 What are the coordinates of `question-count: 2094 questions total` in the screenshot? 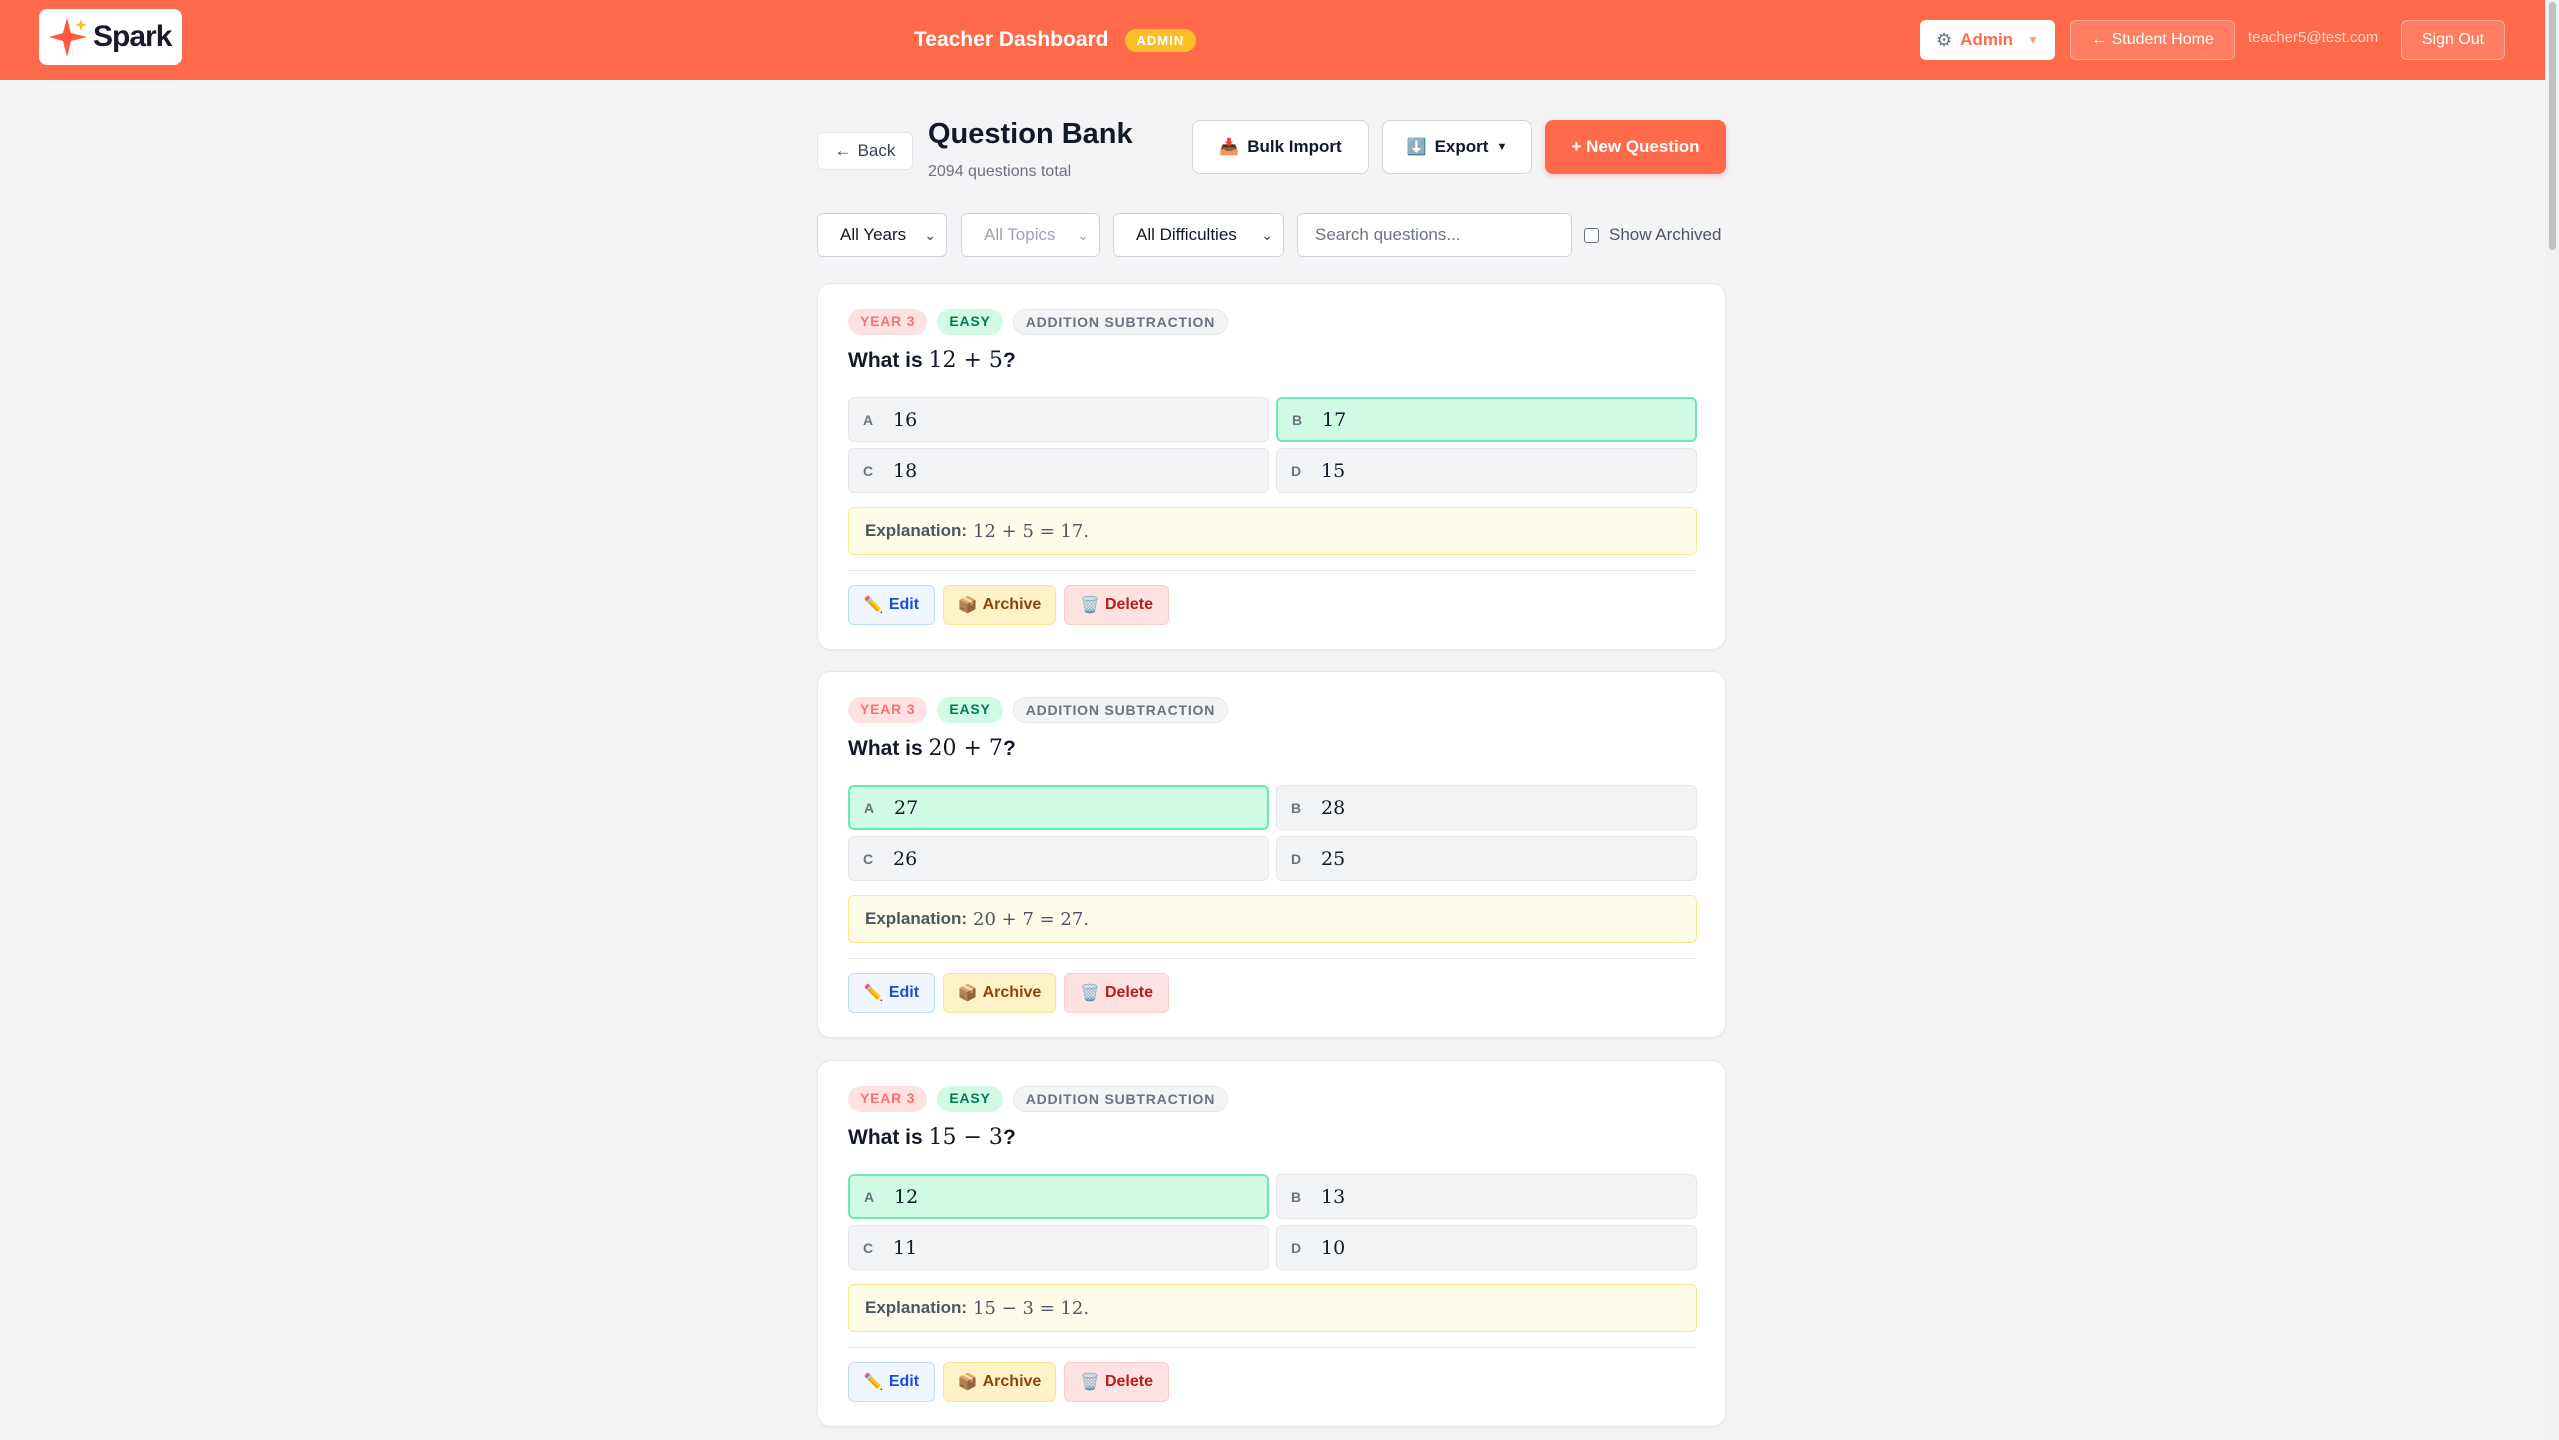 It's located at (1000, 171).